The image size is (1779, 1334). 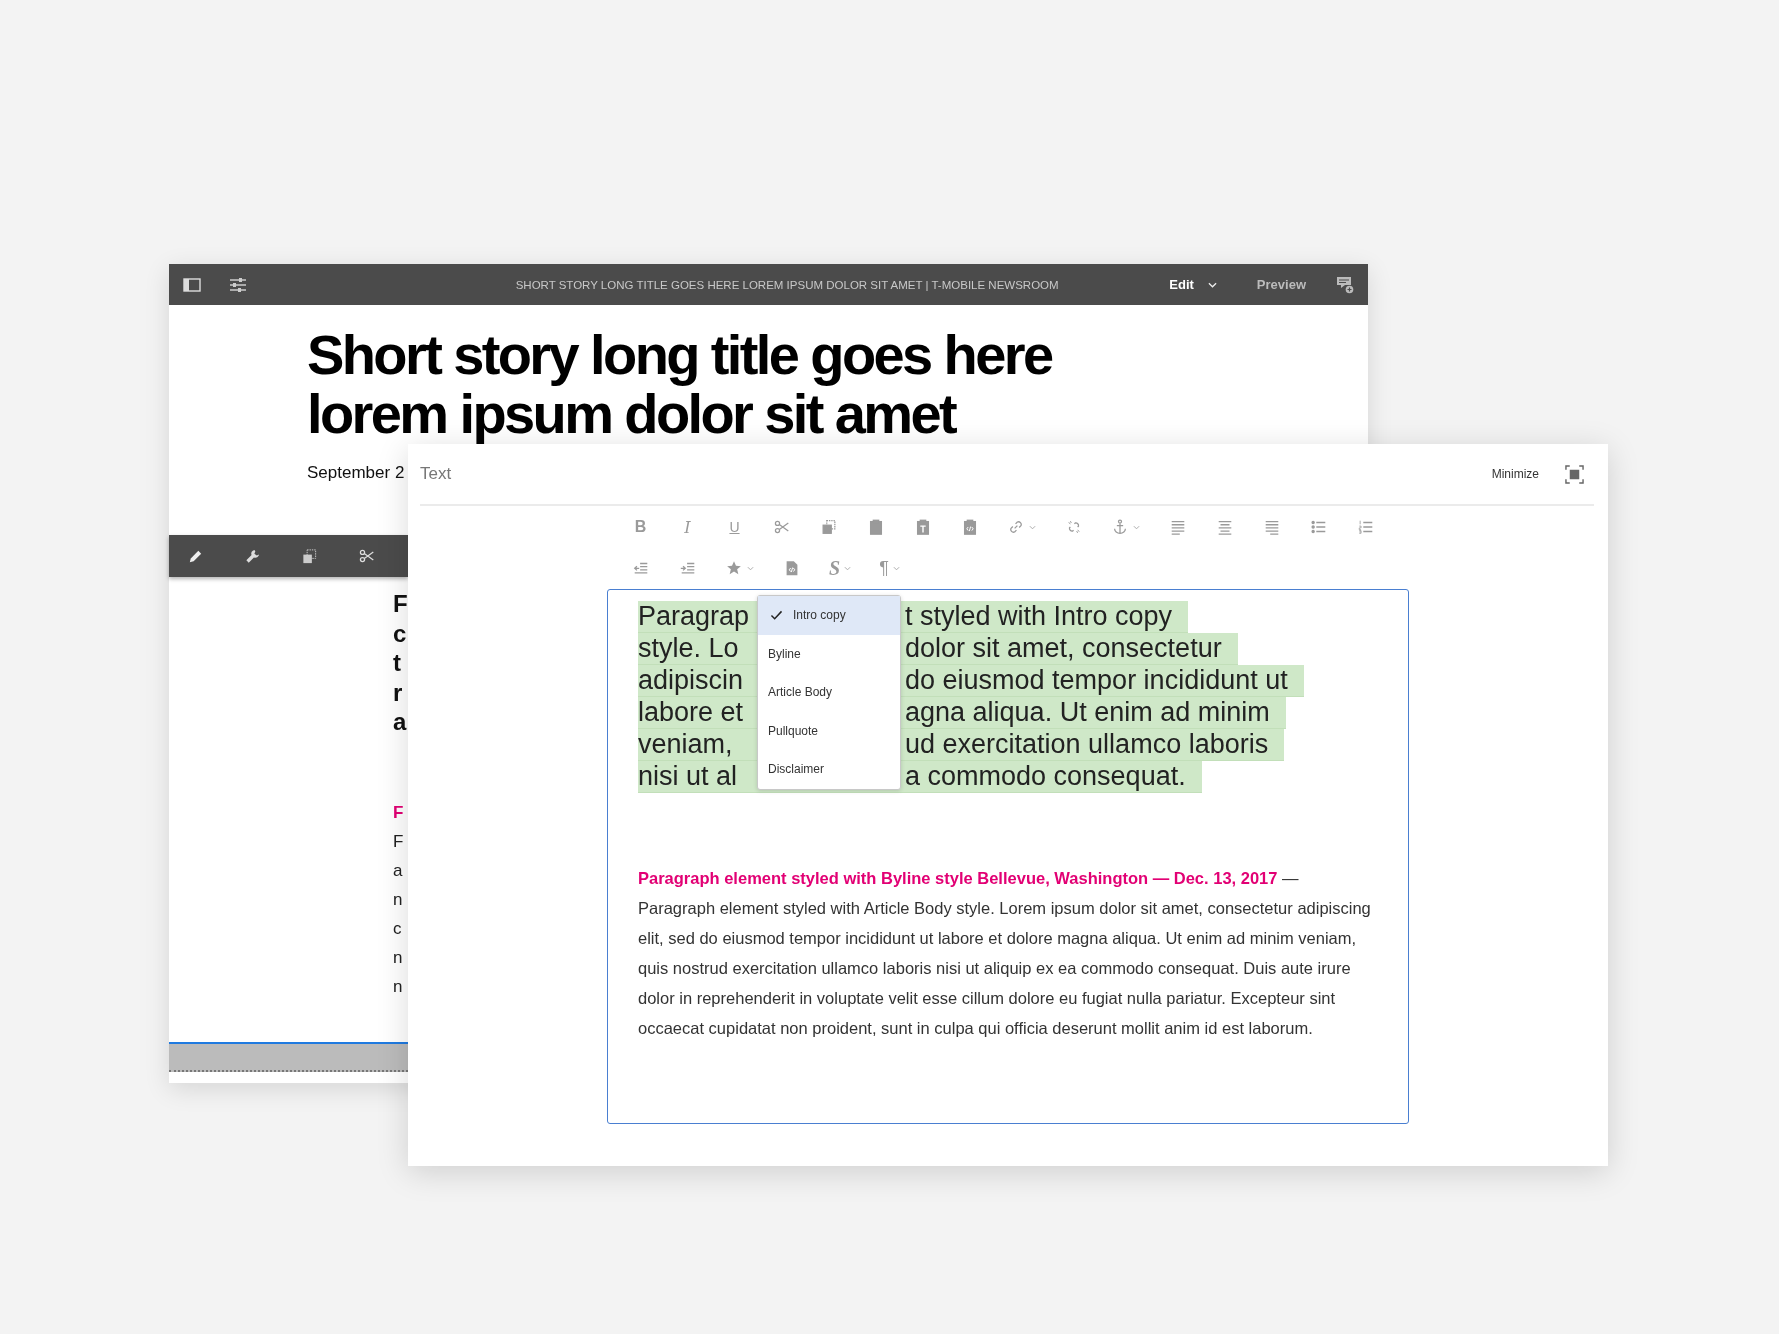 I want to click on comment-add-icon, so click(x=1345, y=284).